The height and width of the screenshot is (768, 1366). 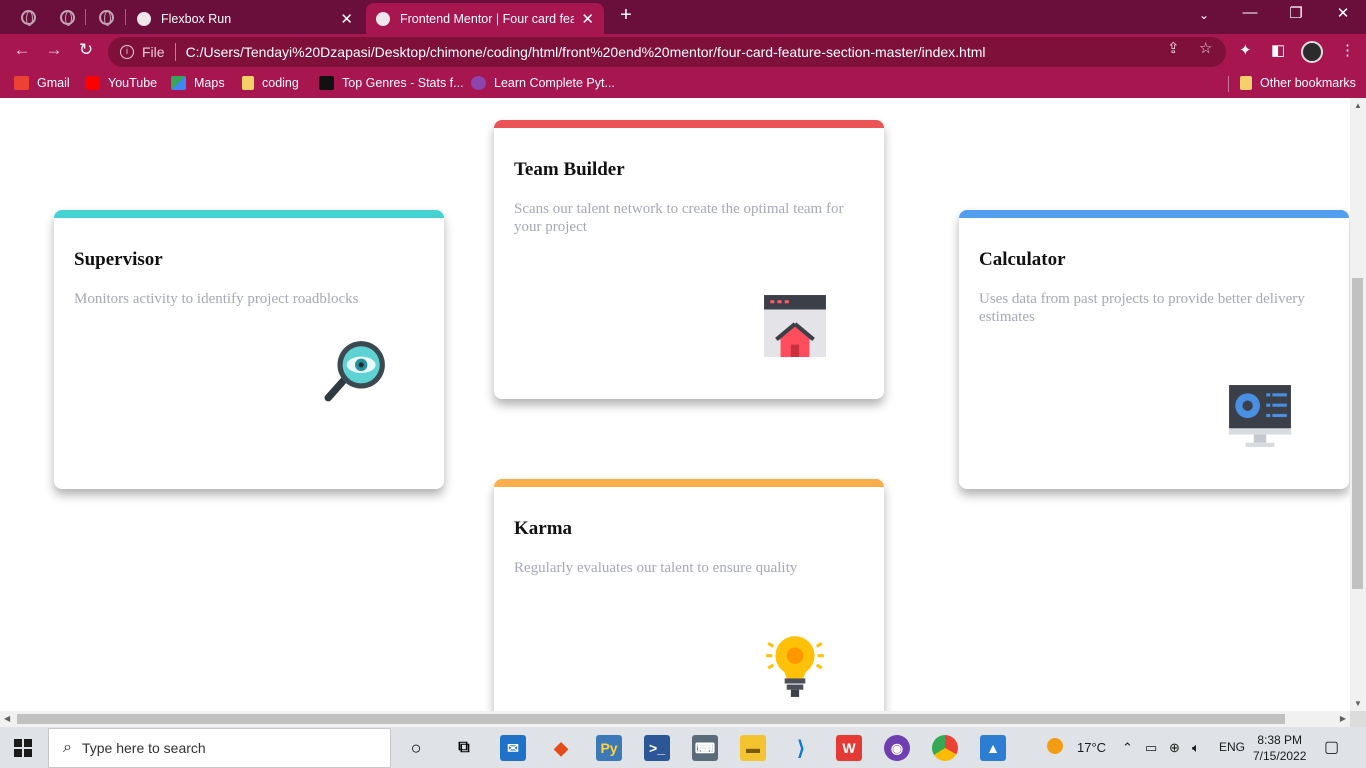 I want to click on maps-icon, so click(x=178, y=83).